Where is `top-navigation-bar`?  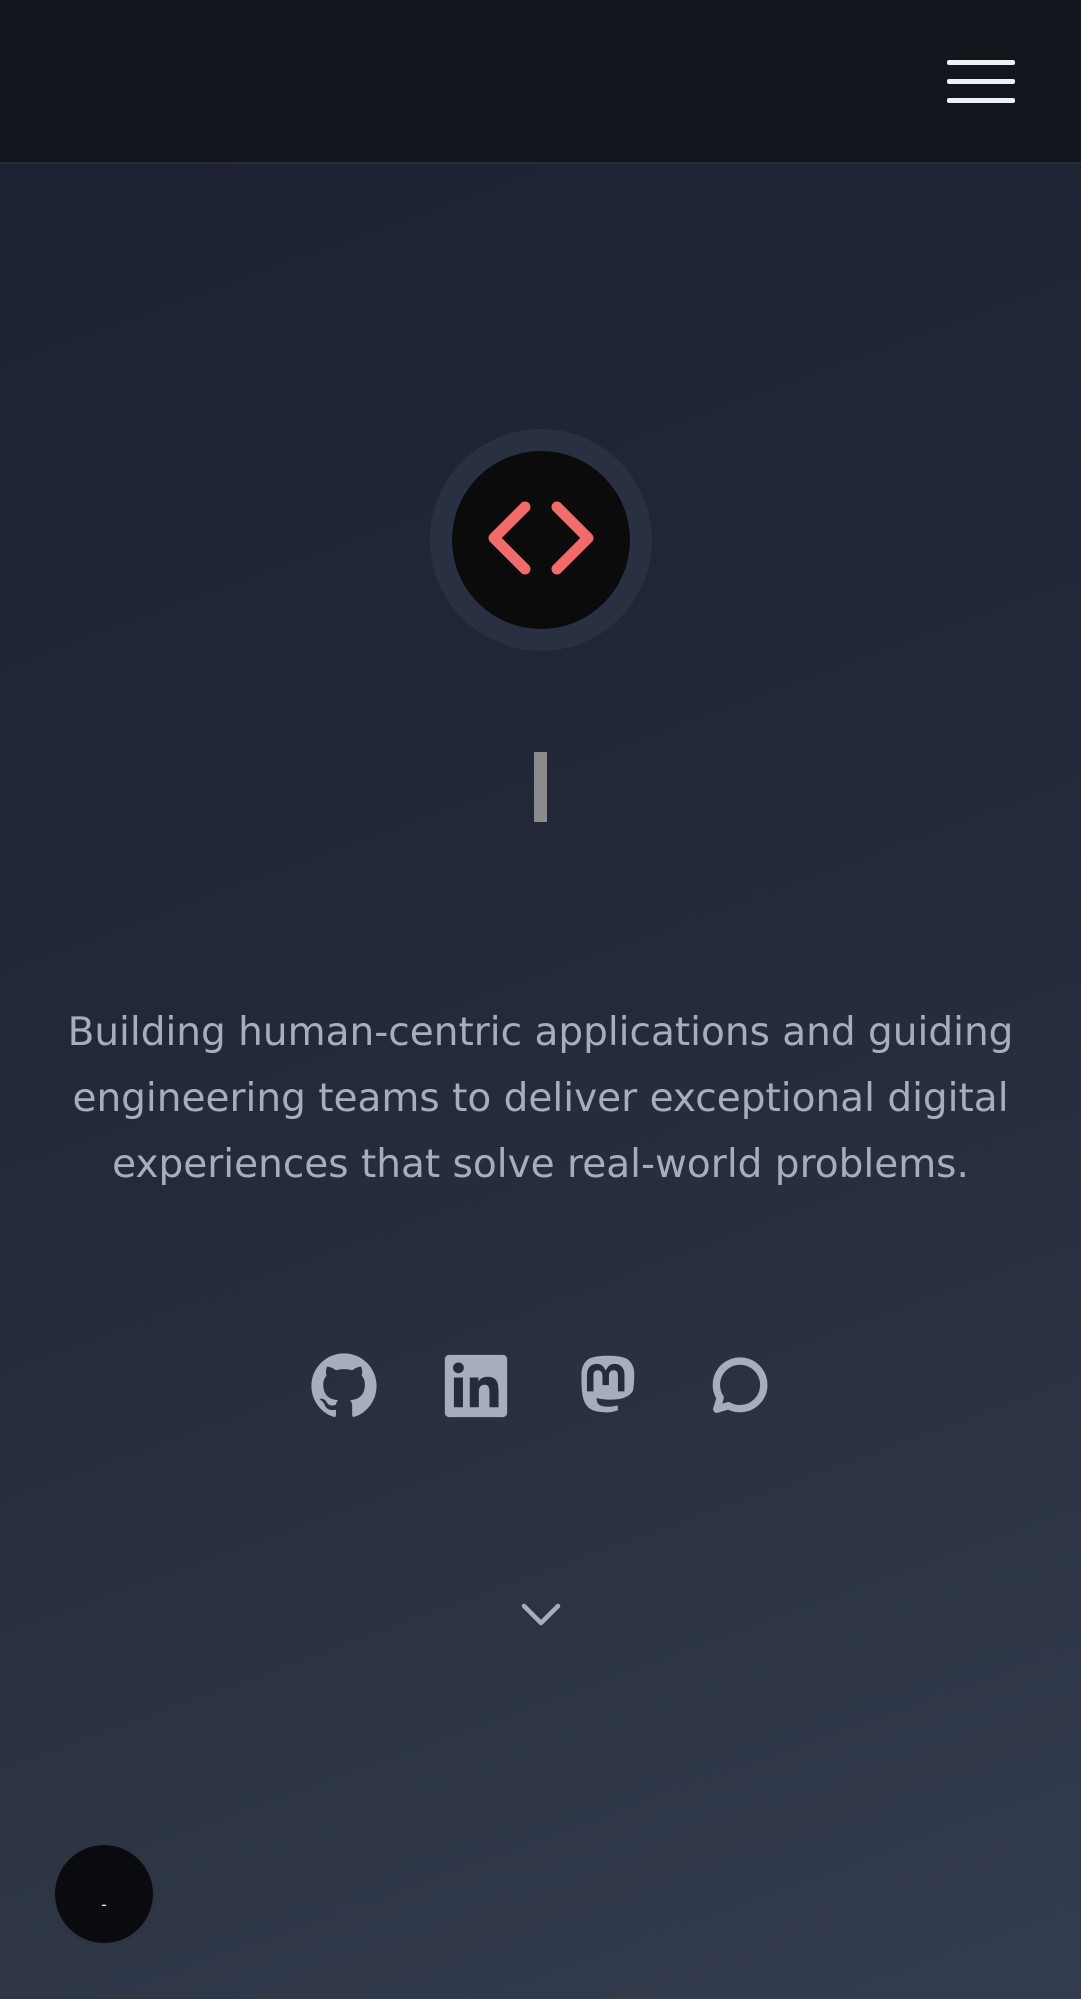
top-navigation-bar is located at coordinates (540, 82).